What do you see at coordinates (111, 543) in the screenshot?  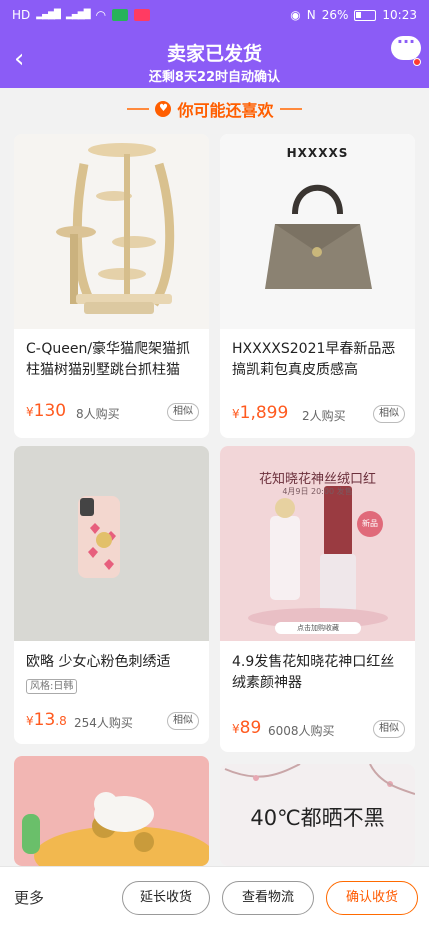 I see `product-image-phone-case` at bounding box center [111, 543].